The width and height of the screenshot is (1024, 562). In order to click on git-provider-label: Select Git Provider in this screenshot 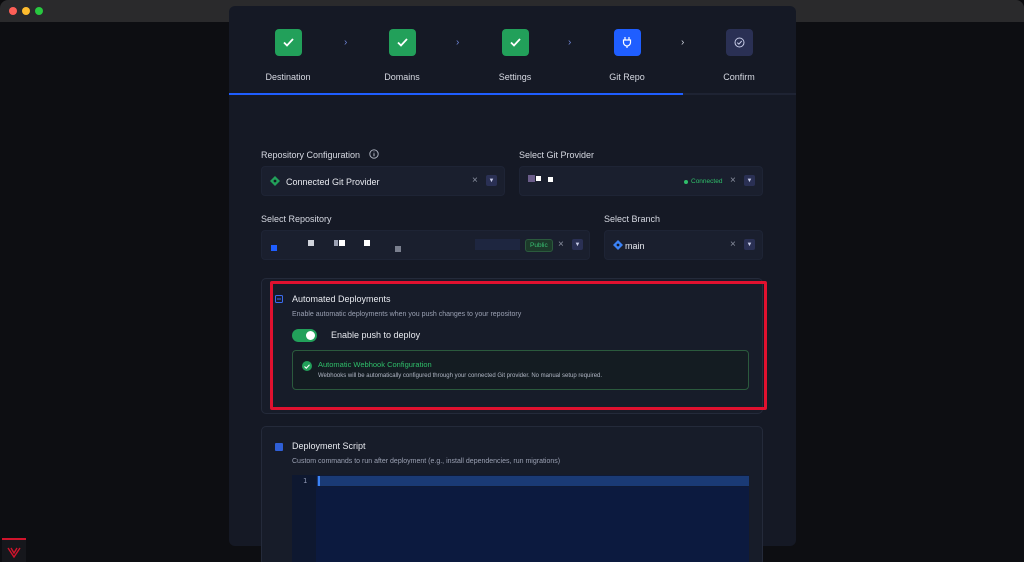, I will do `click(557, 155)`.